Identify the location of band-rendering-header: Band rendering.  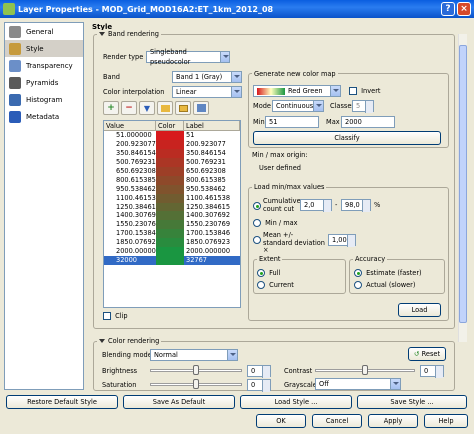
(129, 34).